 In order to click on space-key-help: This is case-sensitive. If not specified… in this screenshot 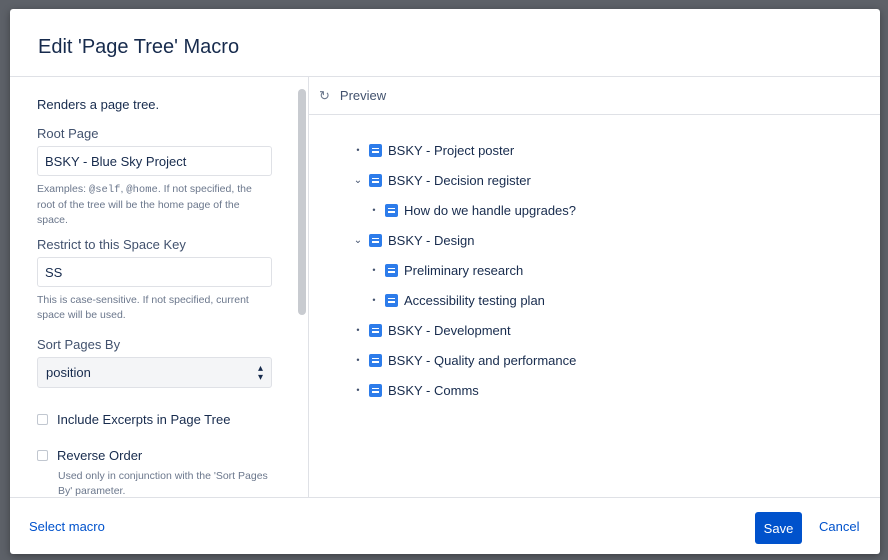, I will do `click(143, 307)`.